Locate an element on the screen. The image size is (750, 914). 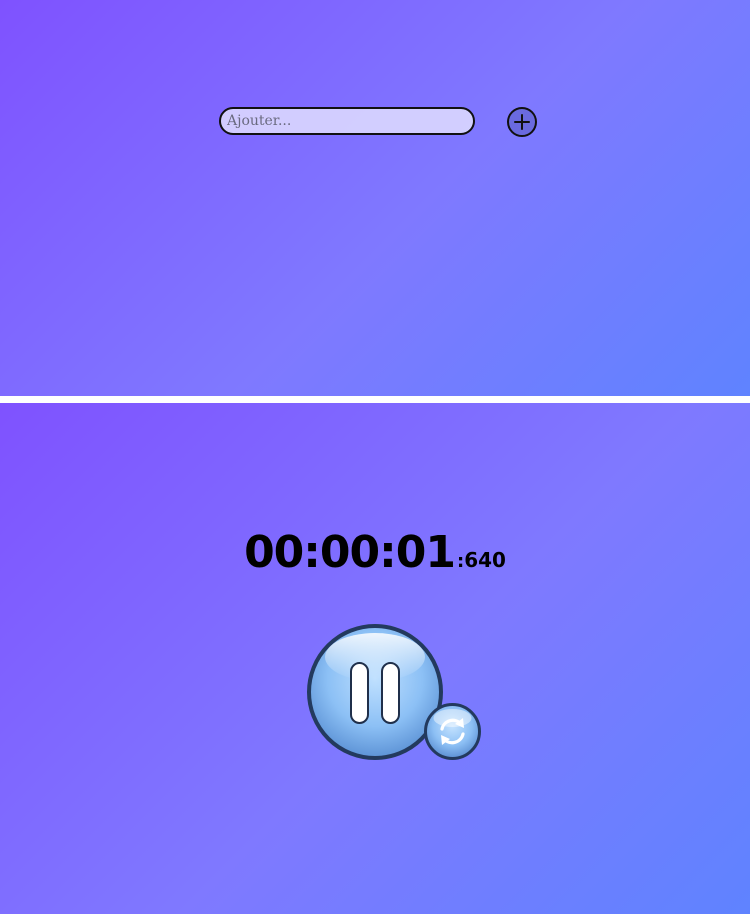
timer-seconds: 01 is located at coordinates (425, 552).